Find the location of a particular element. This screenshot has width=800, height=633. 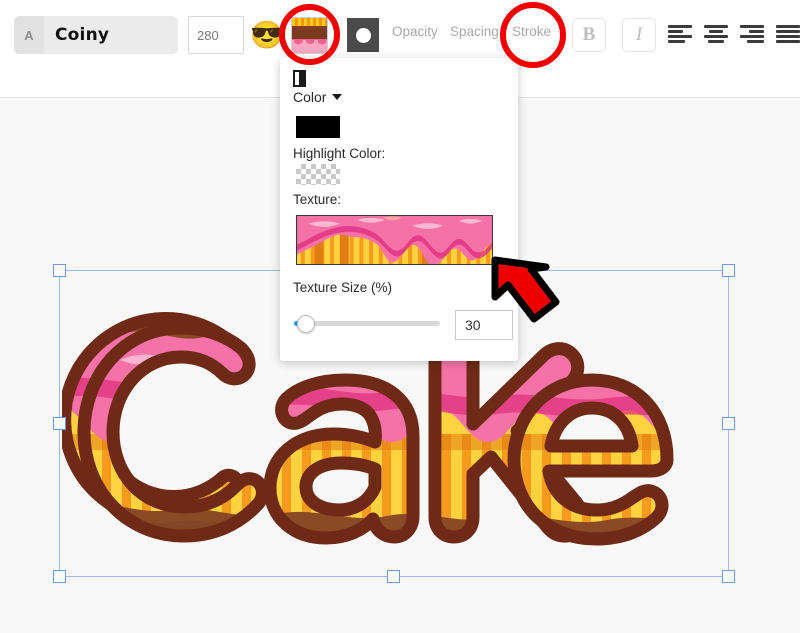

color-dropdown: Color is located at coordinates (318, 97).